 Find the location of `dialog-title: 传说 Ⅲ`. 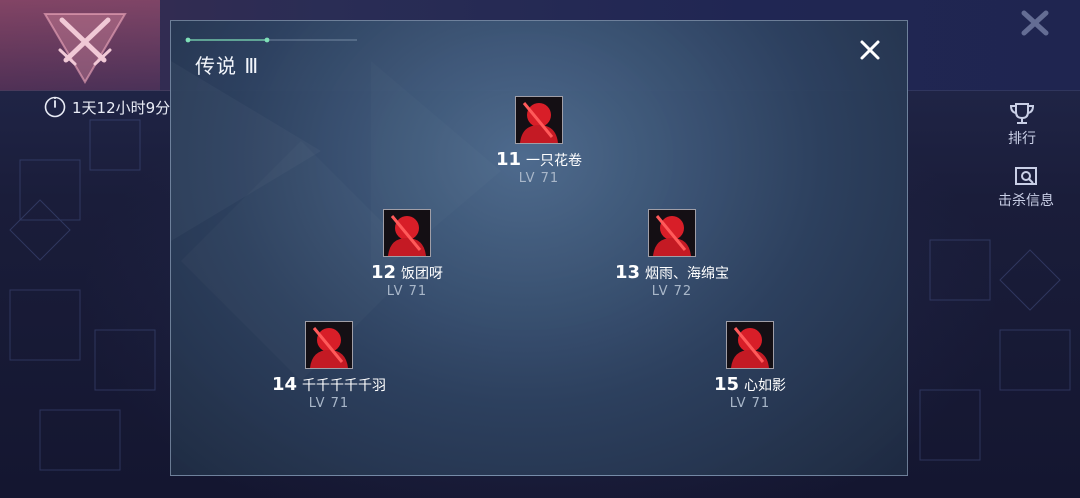

dialog-title: 传说 Ⅲ is located at coordinates (227, 66).